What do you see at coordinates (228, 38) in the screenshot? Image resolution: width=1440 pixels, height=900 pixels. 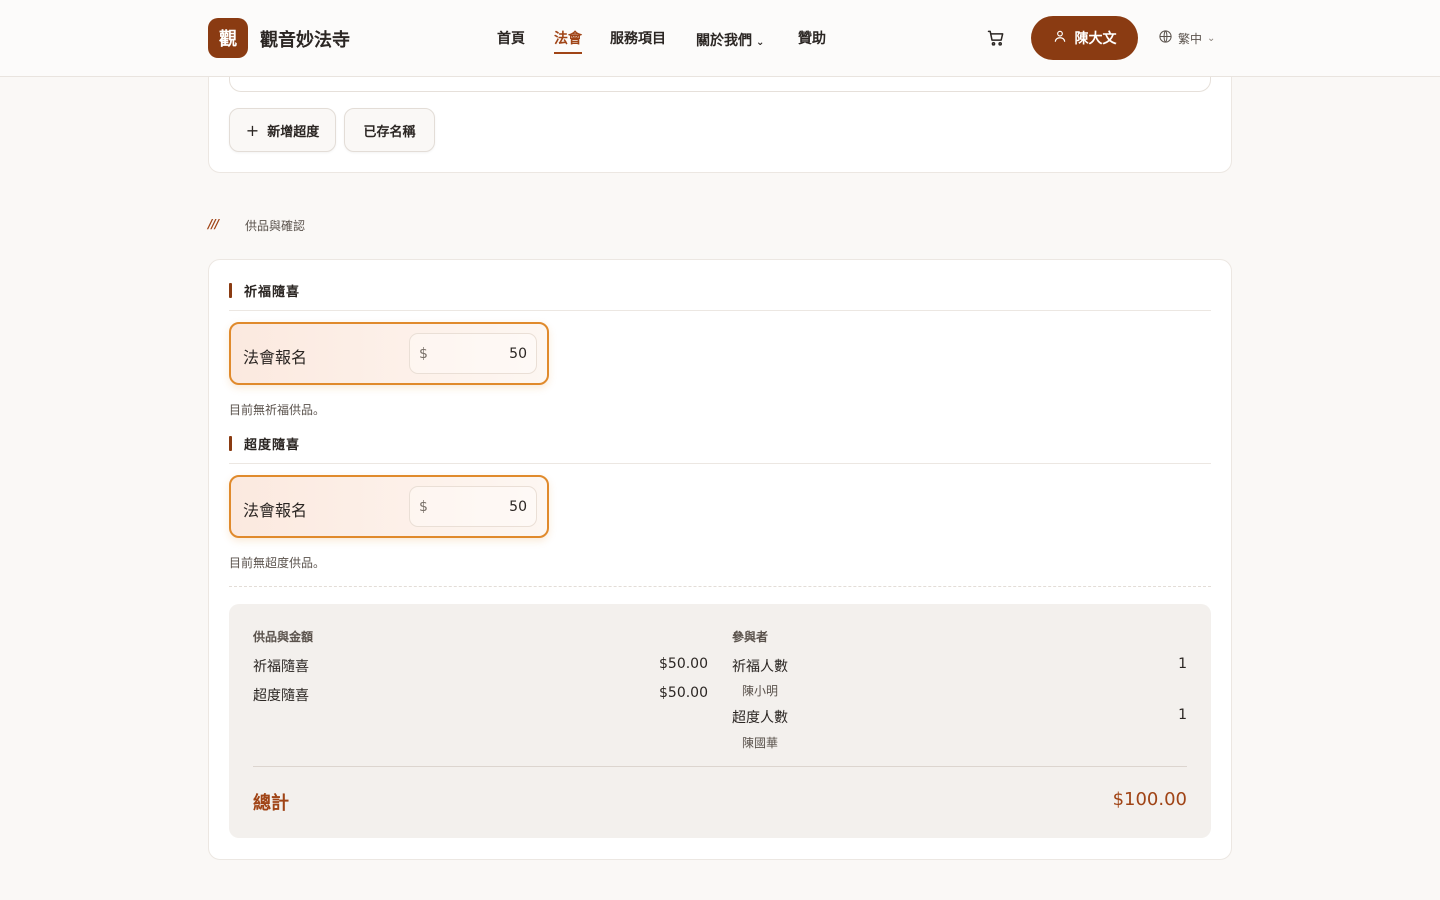 I see `temple-logo: 觀` at bounding box center [228, 38].